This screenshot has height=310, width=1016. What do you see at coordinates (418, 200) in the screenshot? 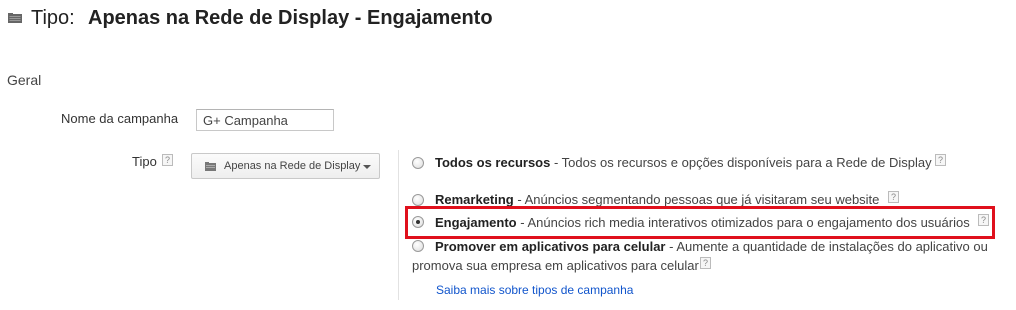
I see `radio-remarketing` at bounding box center [418, 200].